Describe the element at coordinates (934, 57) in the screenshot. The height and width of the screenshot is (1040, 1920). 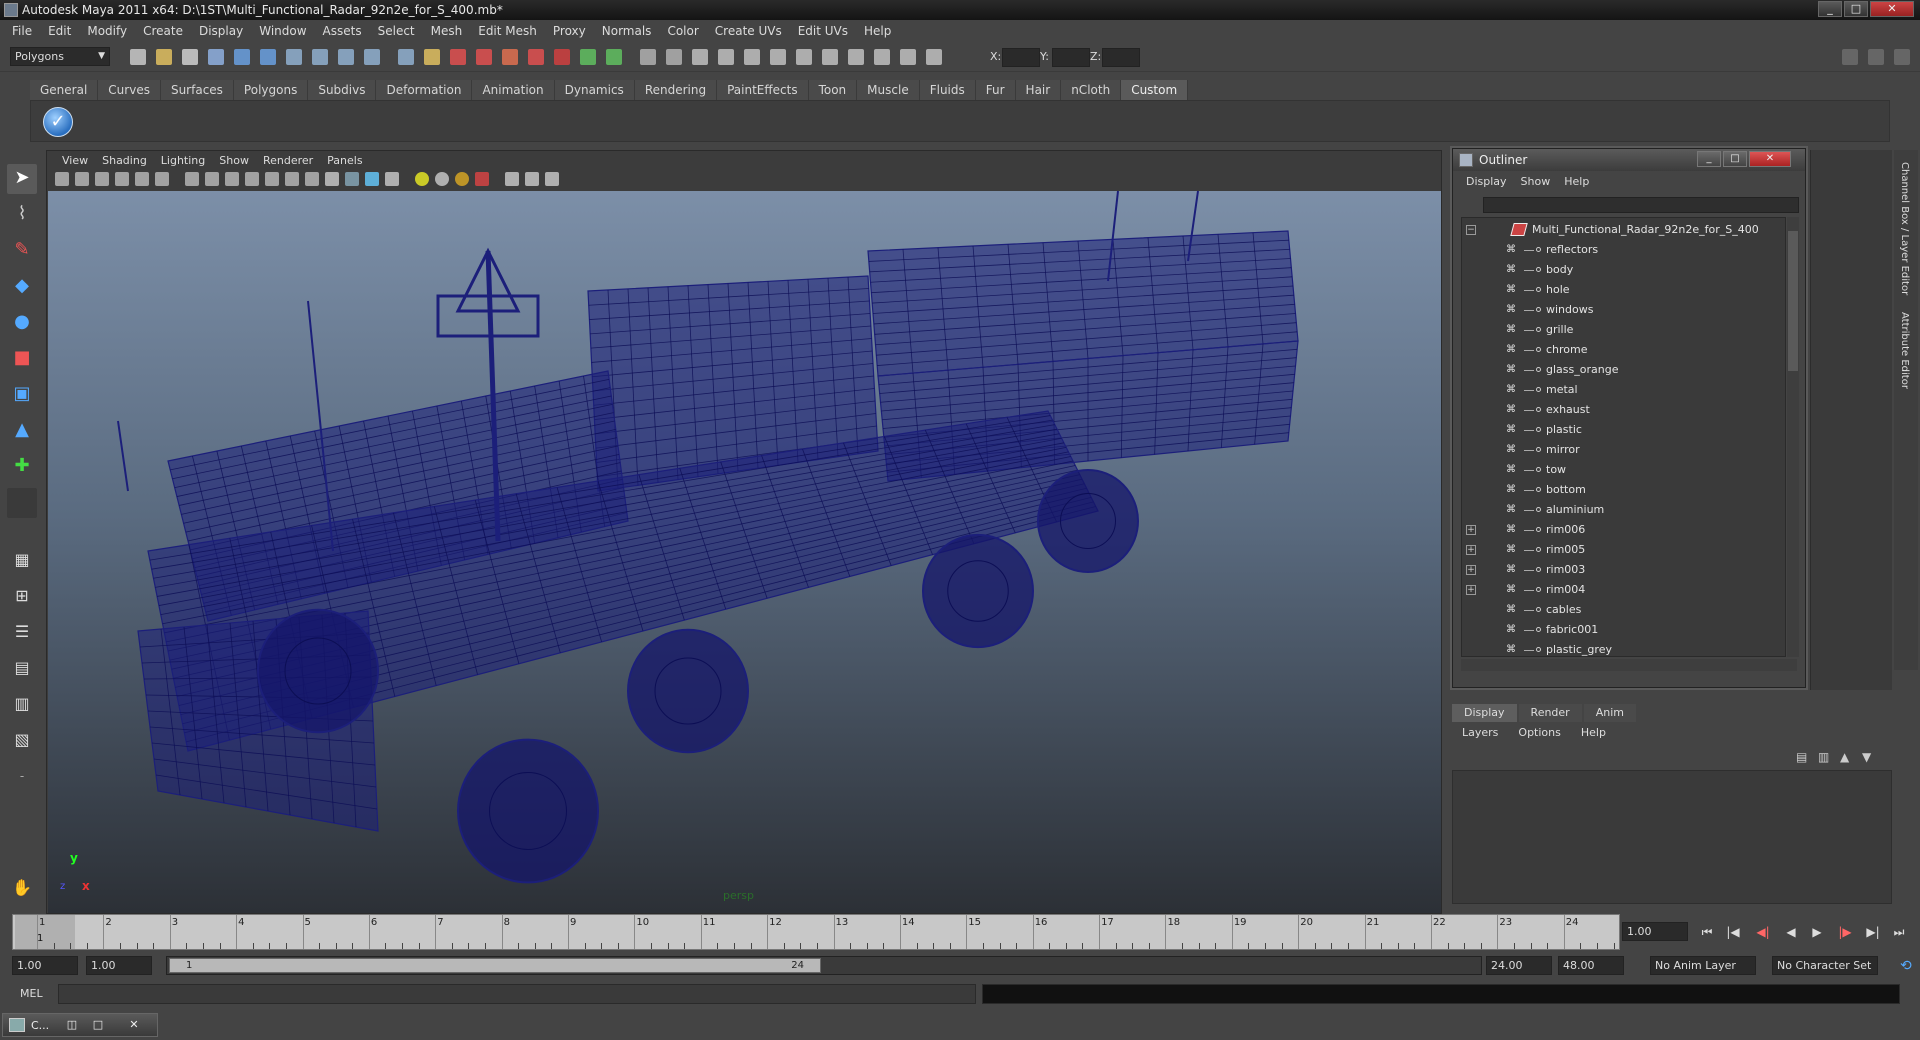
I see `toggle-icon` at that location.